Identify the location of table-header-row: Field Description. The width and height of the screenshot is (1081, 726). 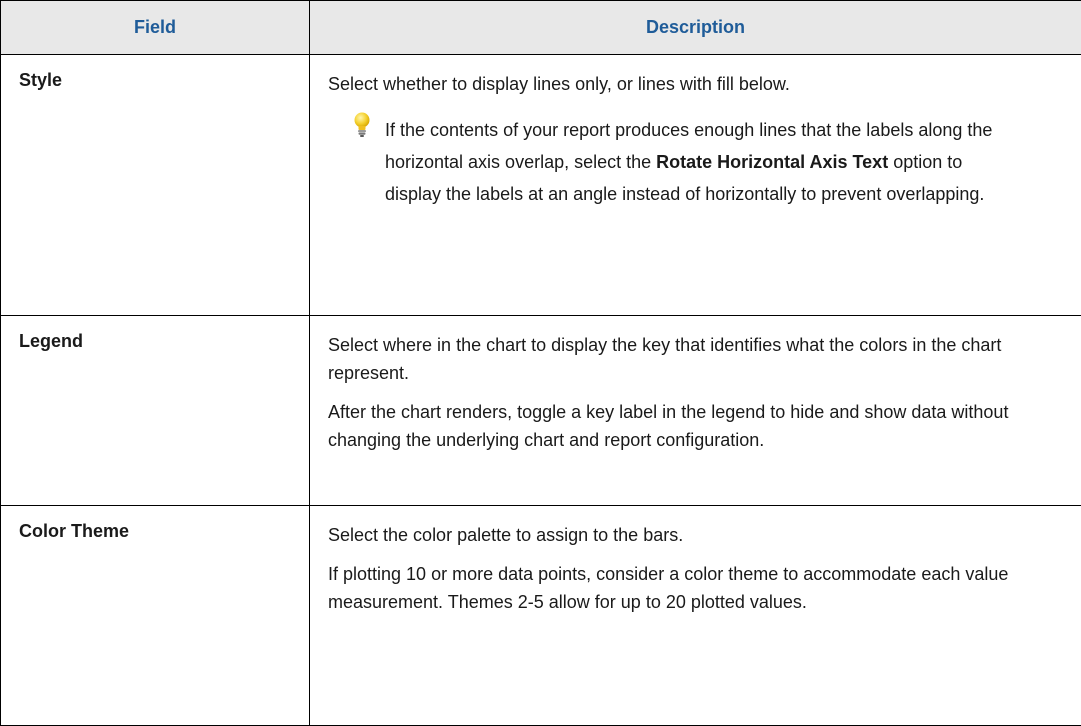
(541, 28).